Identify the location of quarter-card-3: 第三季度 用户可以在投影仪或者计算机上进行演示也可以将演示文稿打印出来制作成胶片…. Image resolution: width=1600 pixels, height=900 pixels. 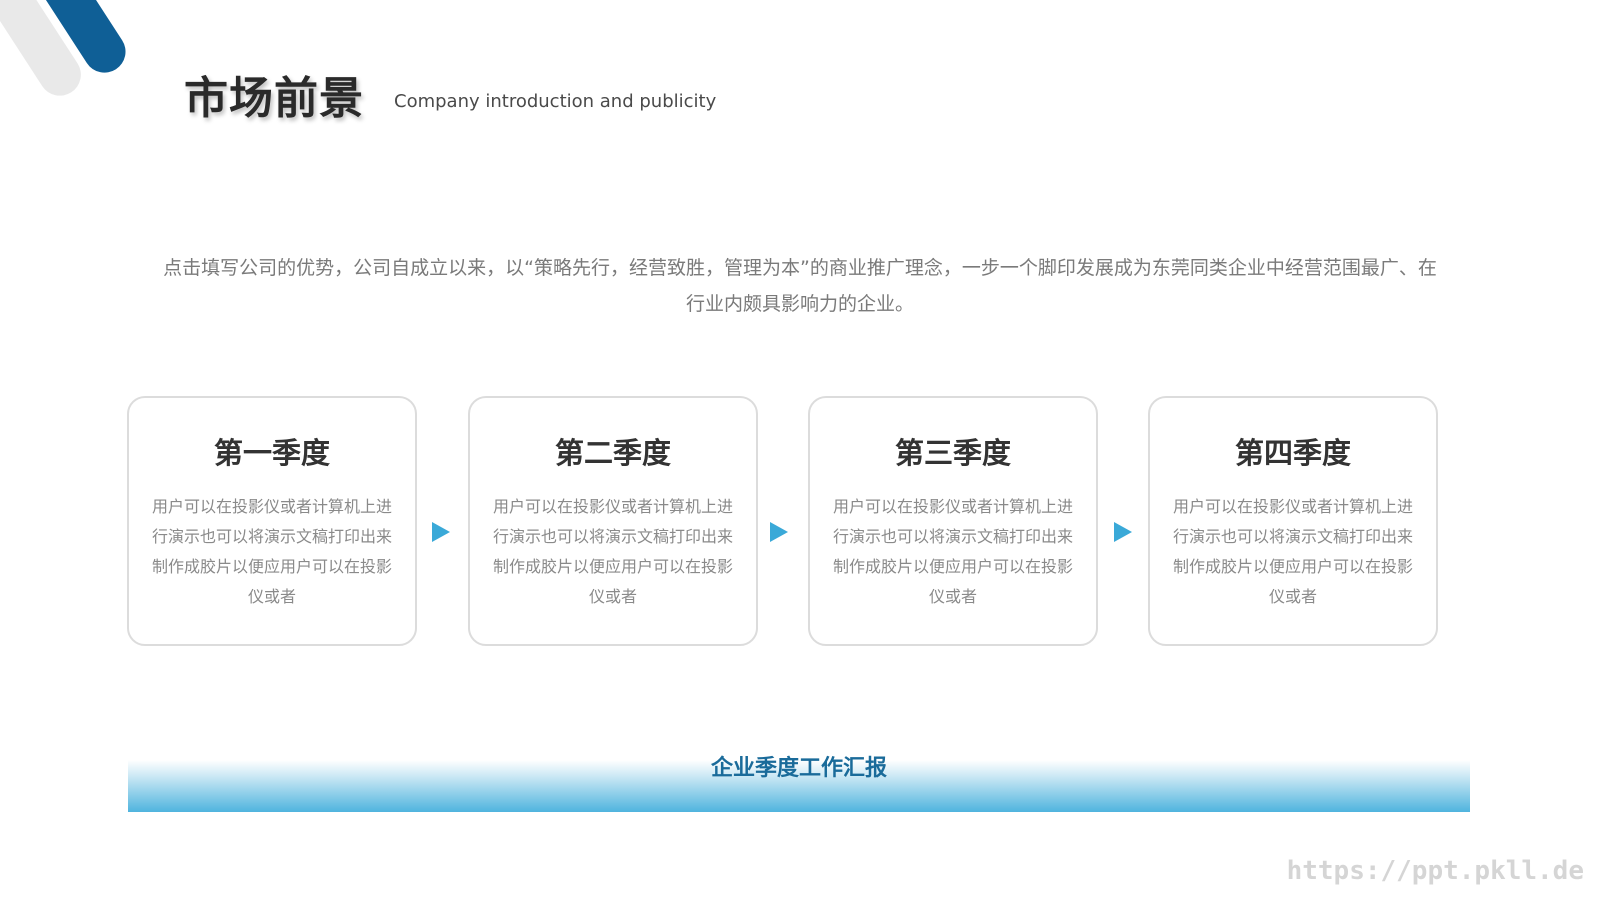
(953, 521).